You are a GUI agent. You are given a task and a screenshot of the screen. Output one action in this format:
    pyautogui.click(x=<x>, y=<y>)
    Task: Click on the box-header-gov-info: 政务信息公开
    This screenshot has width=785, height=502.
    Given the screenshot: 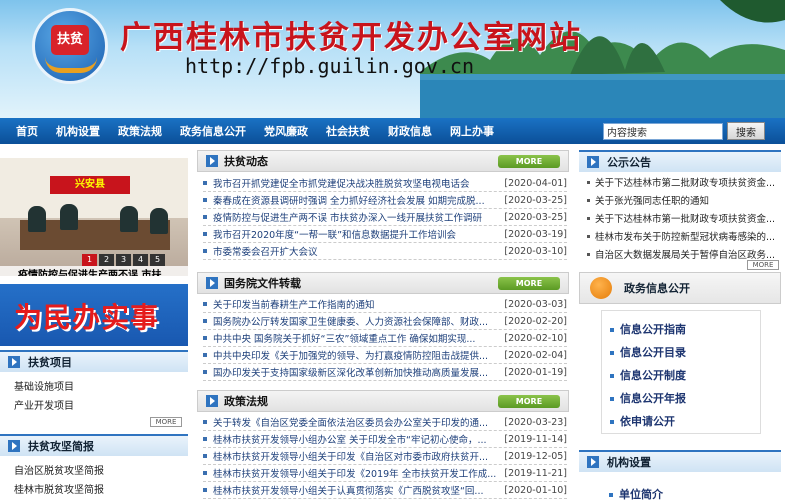 What is the action you would take?
    pyautogui.click(x=680, y=288)
    